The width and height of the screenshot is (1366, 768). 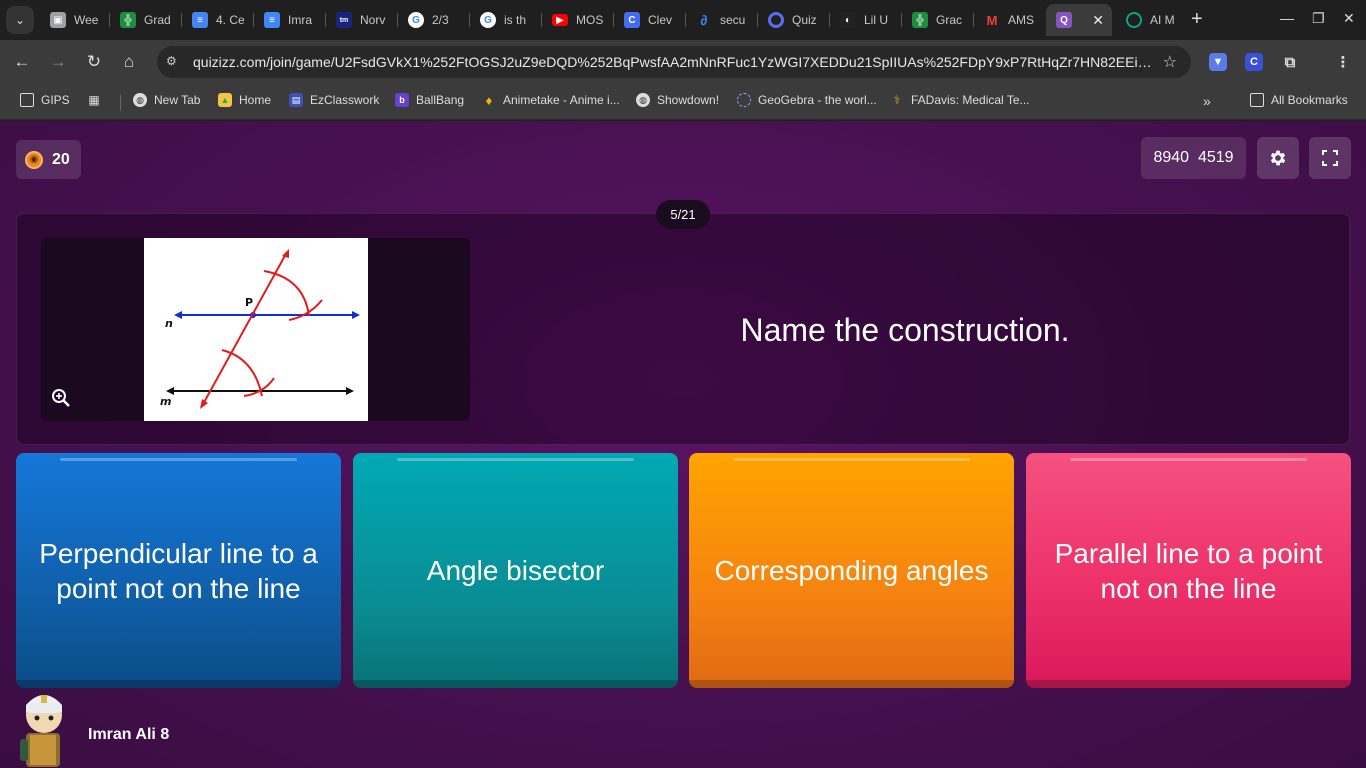 I want to click on tab-active: Q ✕, so click(x=1079, y=20).